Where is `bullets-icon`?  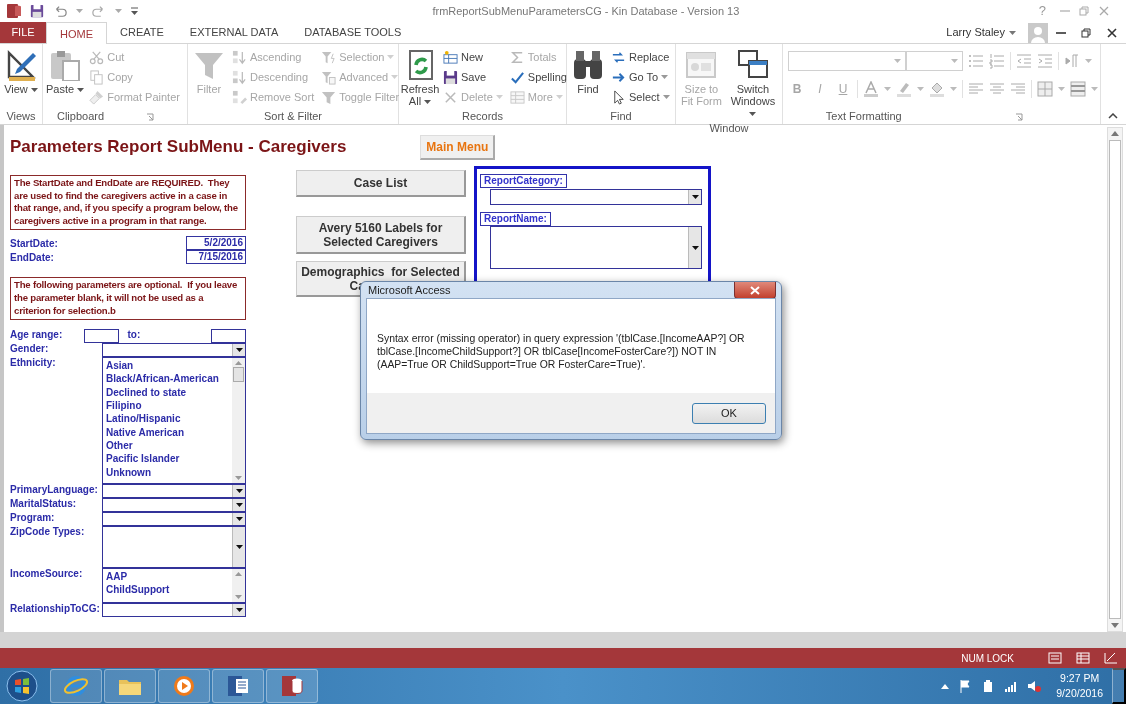 bullets-icon is located at coordinates (976, 61).